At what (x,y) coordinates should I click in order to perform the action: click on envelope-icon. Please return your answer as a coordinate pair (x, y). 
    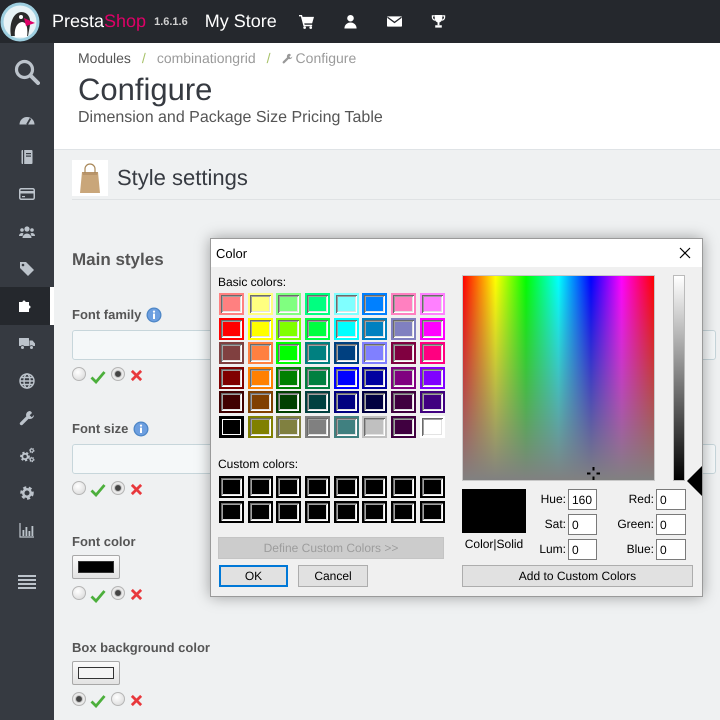
    Looking at the image, I should click on (394, 21).